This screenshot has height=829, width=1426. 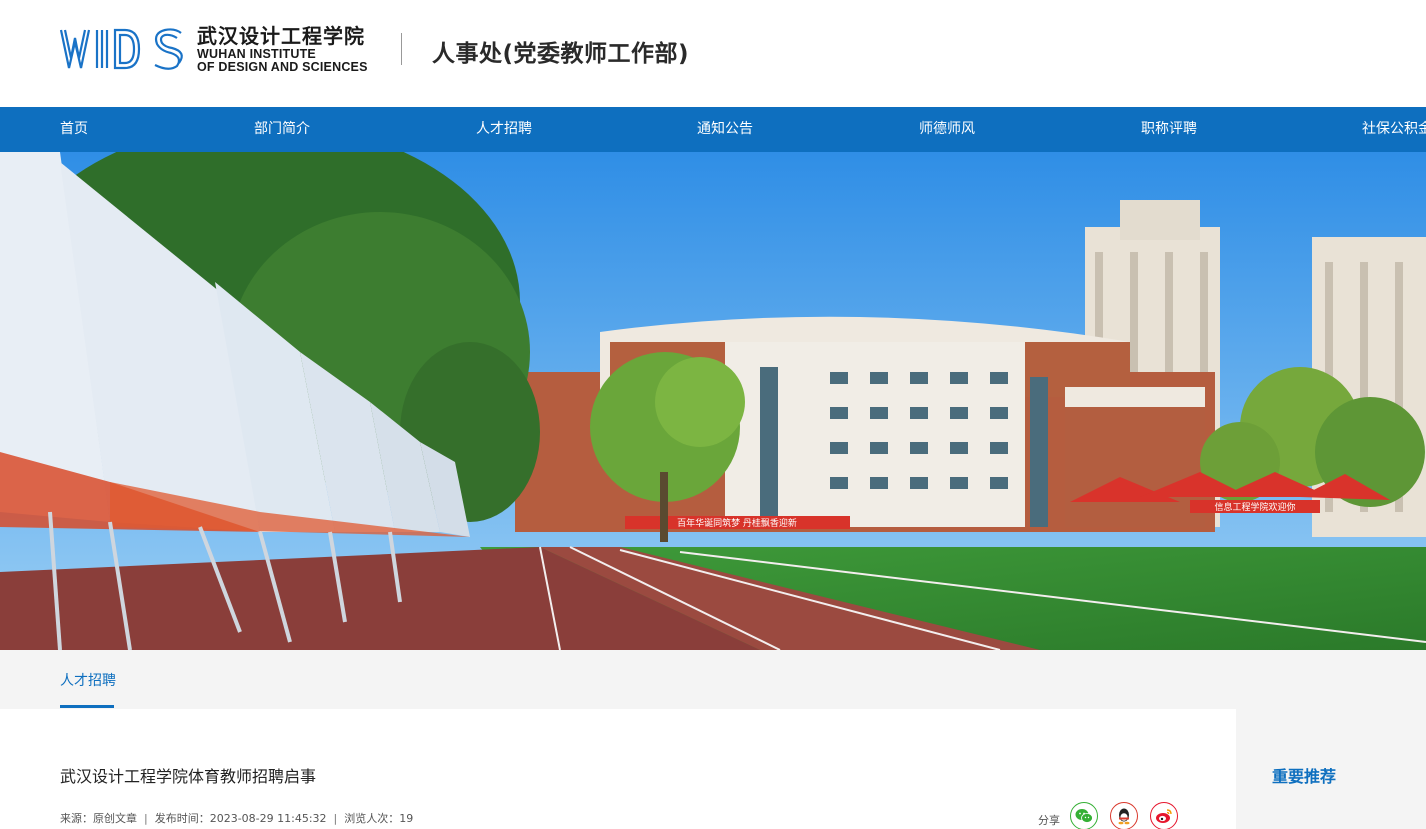 I want to click on breadcrumb: 人才招聘, so click(x=713, y=679).